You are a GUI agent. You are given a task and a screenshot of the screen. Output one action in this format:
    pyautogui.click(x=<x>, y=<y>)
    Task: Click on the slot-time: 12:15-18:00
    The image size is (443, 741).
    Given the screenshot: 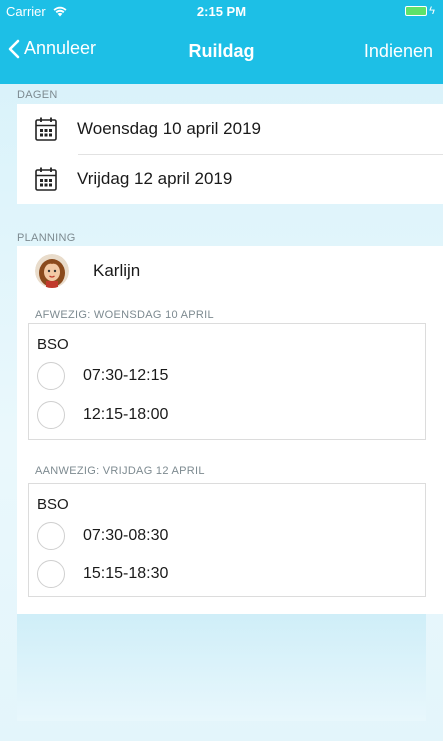 What is the action you would take?
    pyautogui.click(x=126, y=414)
    